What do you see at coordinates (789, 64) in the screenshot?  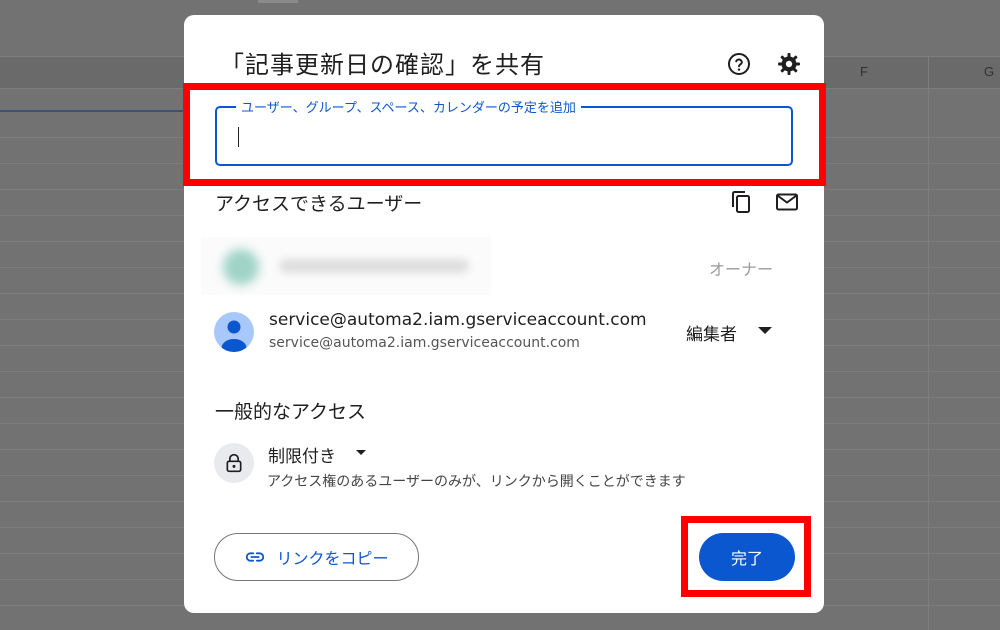 I see `gear-icon` at bounding box center [789, 64].